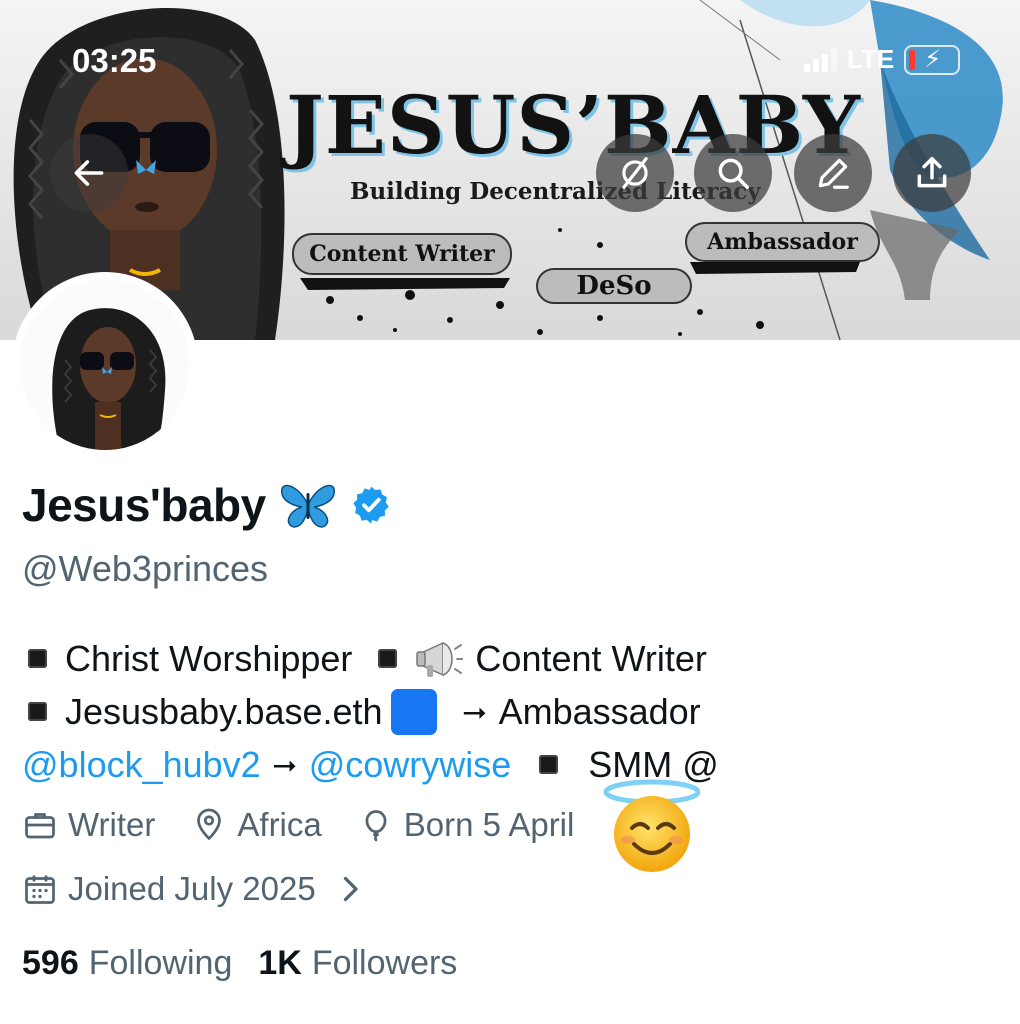 This screenshot has width=1020, height=1024. What do you see at coordinates (252, 963) in the screenshot?
I see `profile-stats: 596 Following 1K Followers` at bounding box center [252, 963].